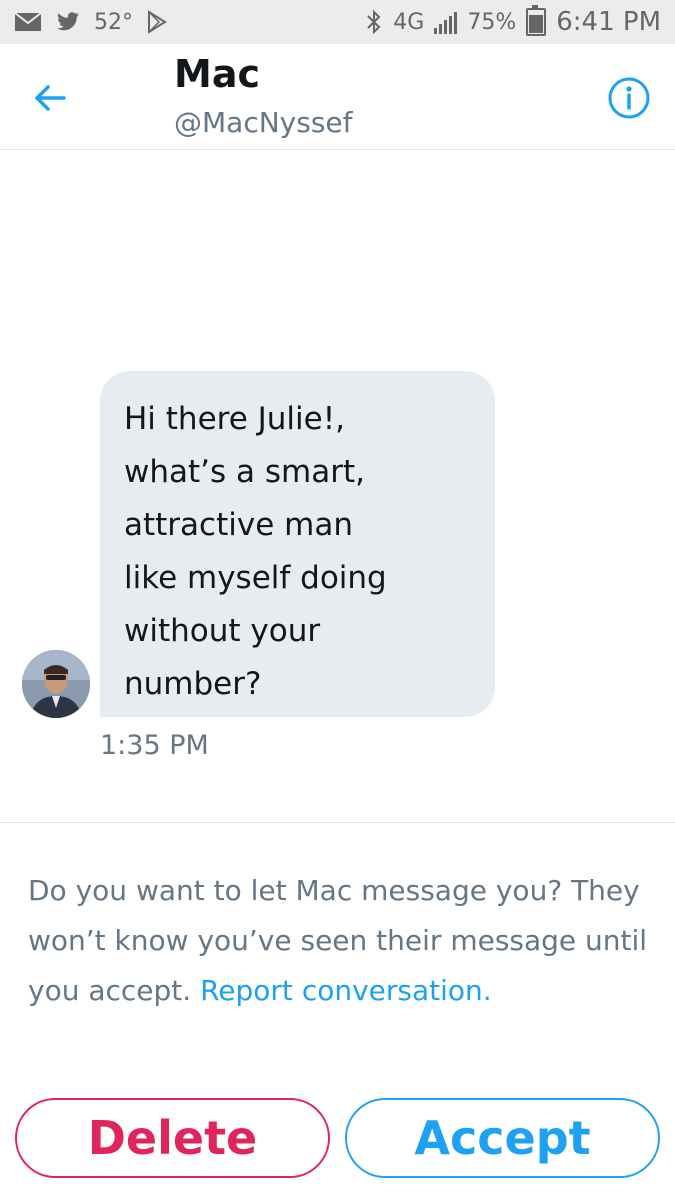 Image resolution: width=675 pixels, height=1200 pixels. I want to click on contact-name: Mac, so click(217, 74).